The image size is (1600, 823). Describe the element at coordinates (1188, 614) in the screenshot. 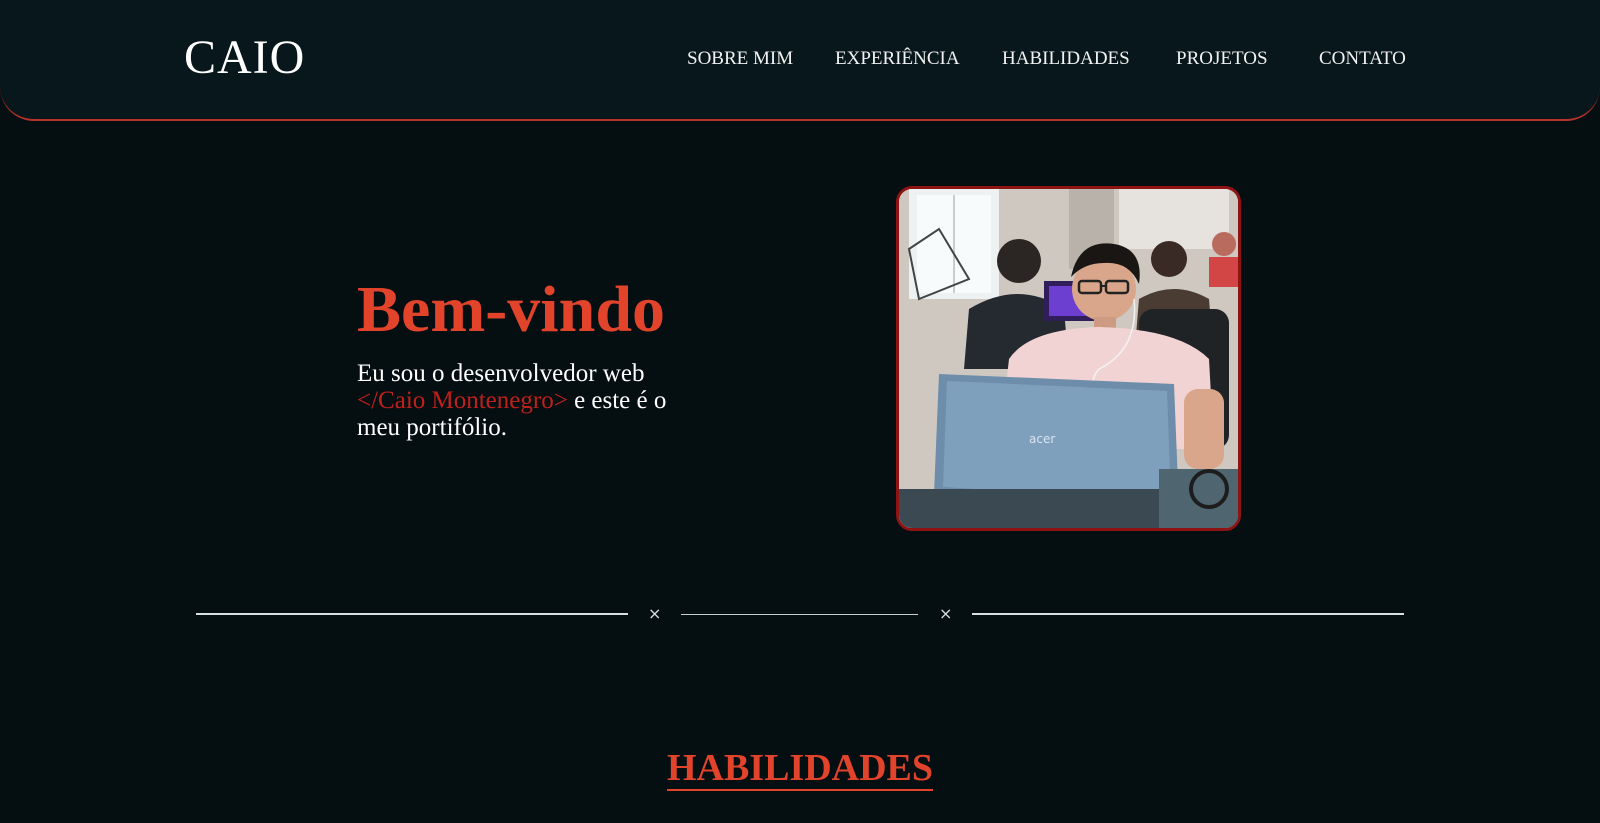

I see `divider-line-right` at that location.